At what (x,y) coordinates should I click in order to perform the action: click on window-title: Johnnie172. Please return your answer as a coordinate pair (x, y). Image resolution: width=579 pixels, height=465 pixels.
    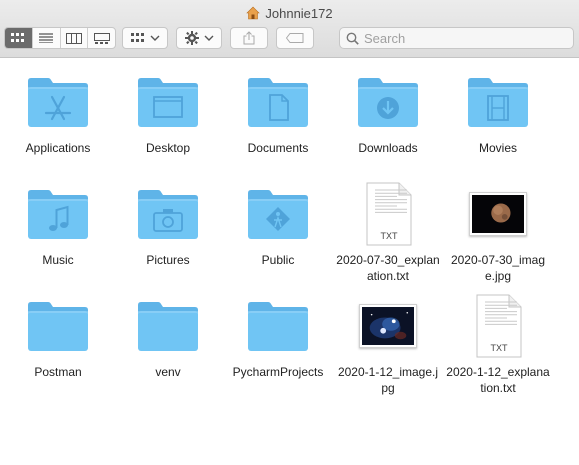
    Looking at the image, I should click on (289, 13).